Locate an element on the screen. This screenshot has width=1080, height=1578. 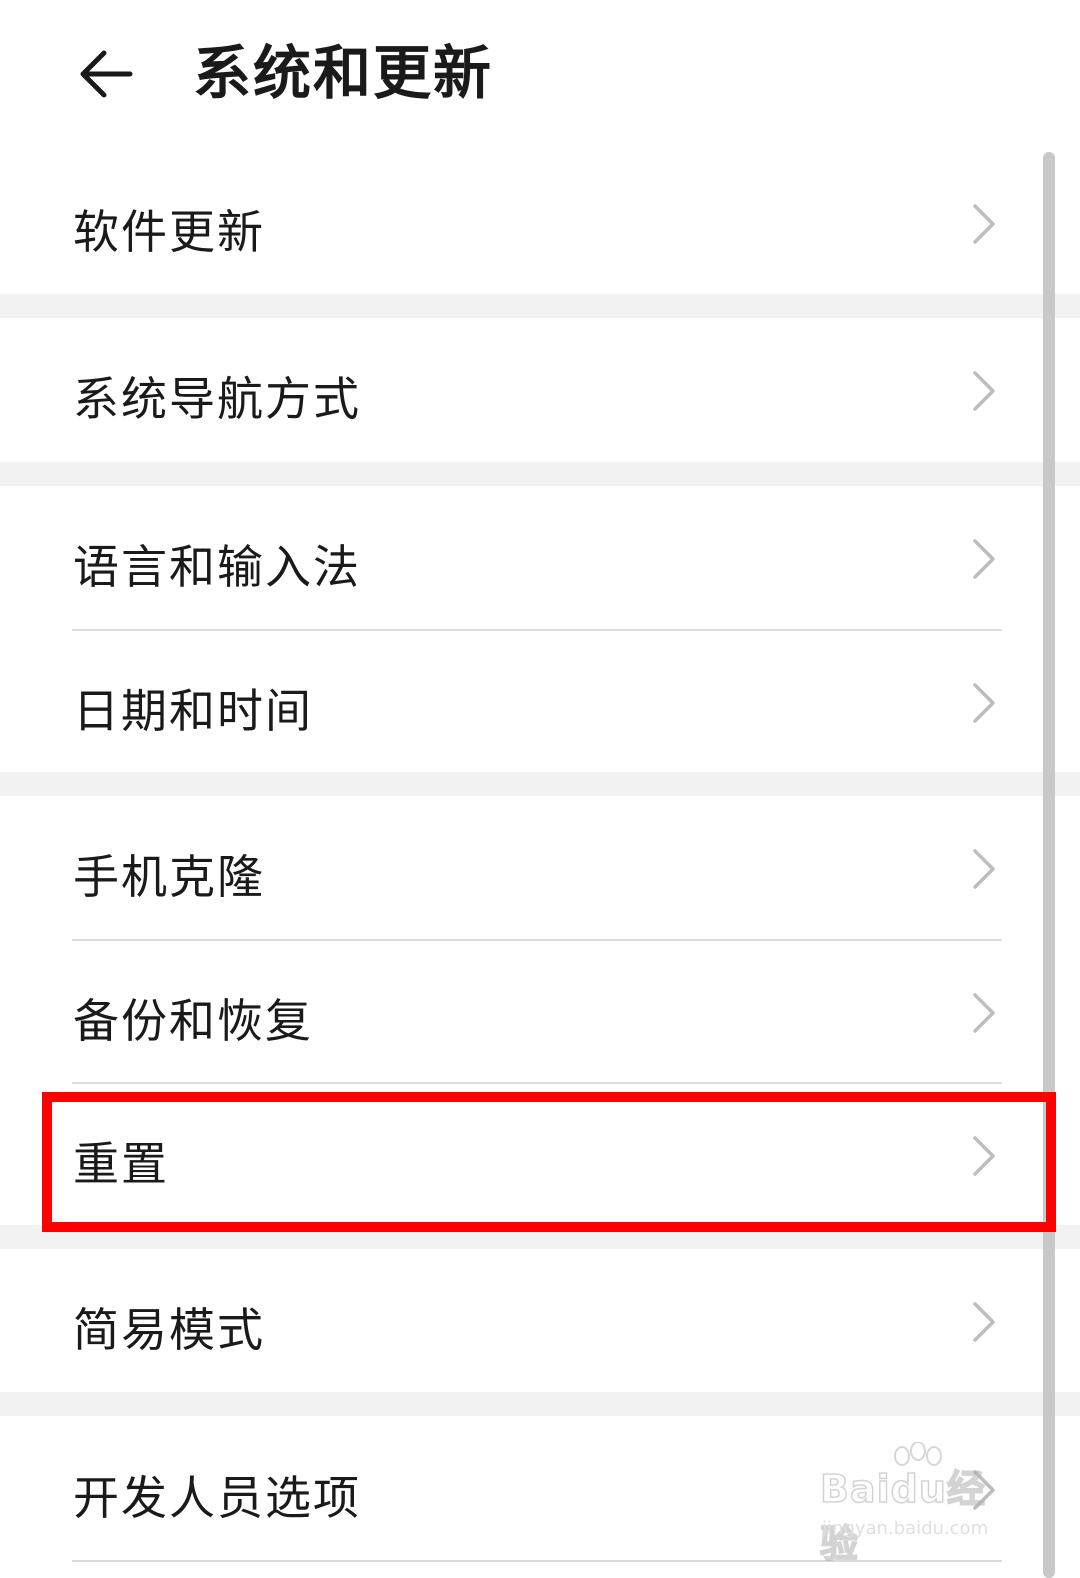
scrollbar is located at coordinates (1049, 865).